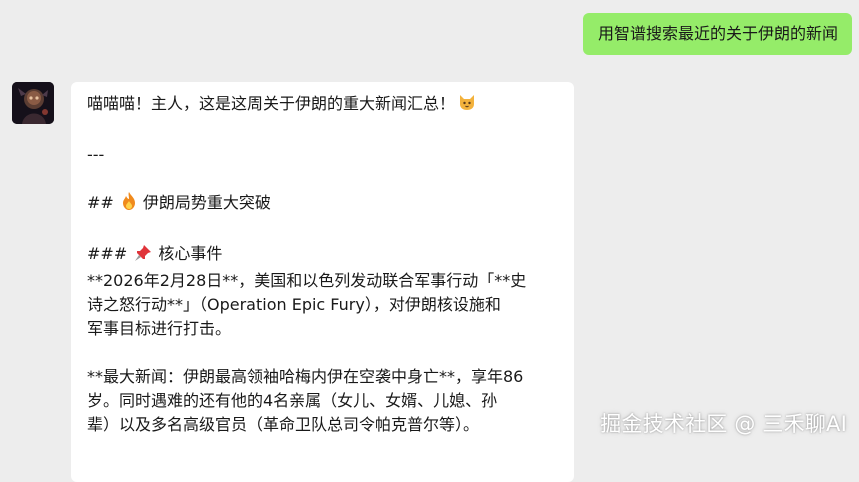 The image size is (859, 482). Describe the element at coordinates (159, 328) in the screenshot. I see `paragraph-1-line-3: 军事目标进行打击。` at that location.